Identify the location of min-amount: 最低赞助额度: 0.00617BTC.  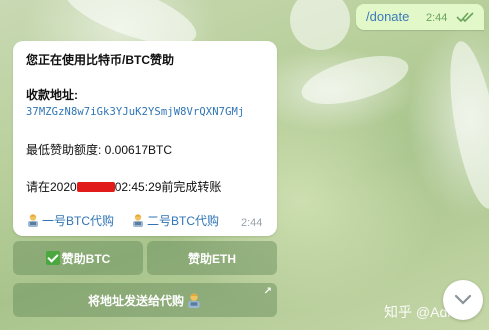
(99, 150).